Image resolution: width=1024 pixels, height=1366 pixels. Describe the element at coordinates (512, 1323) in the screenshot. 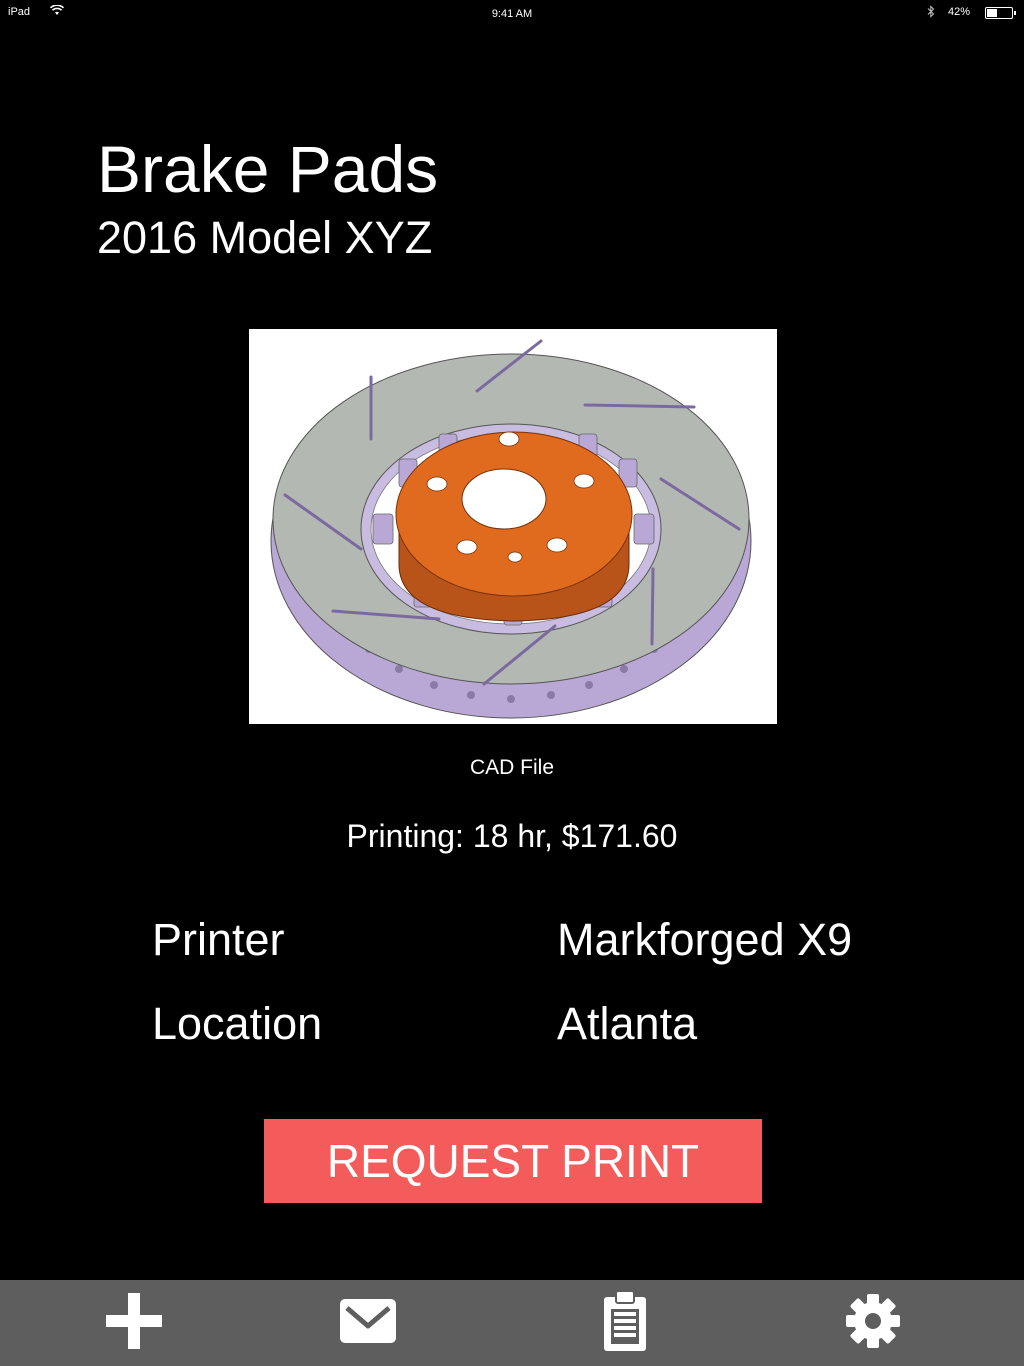

I see `tab-bar` at that location.